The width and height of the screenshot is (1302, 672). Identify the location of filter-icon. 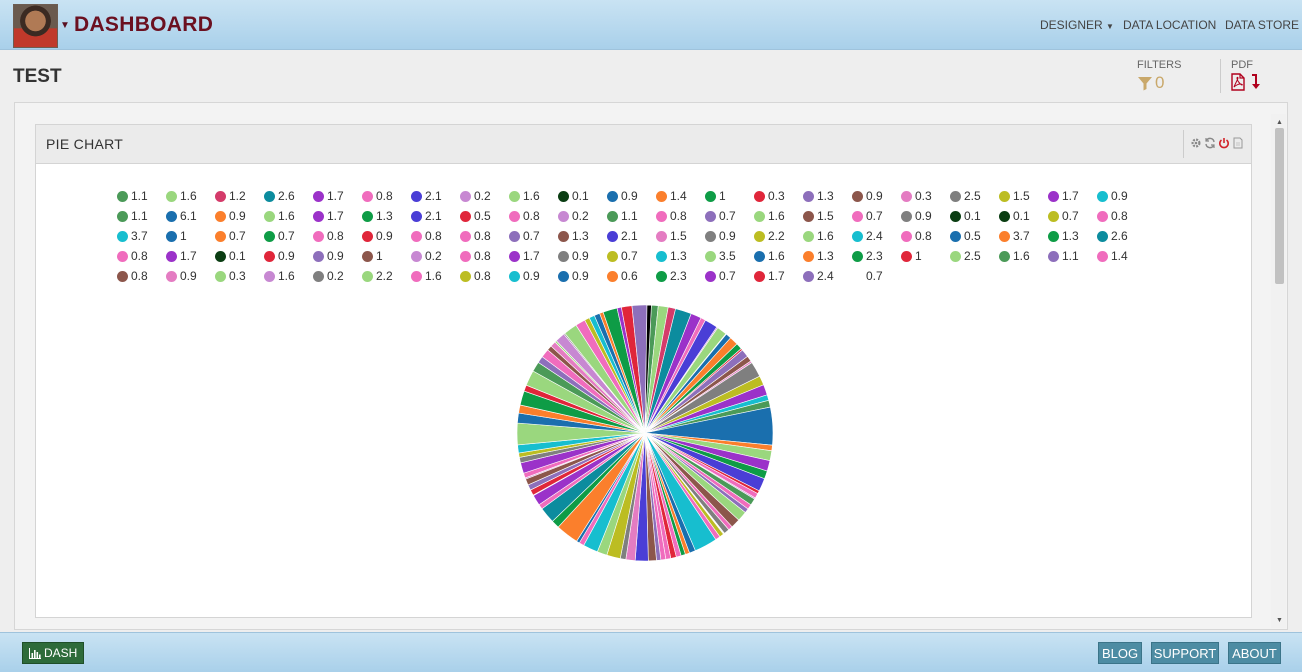
(1145, 83).